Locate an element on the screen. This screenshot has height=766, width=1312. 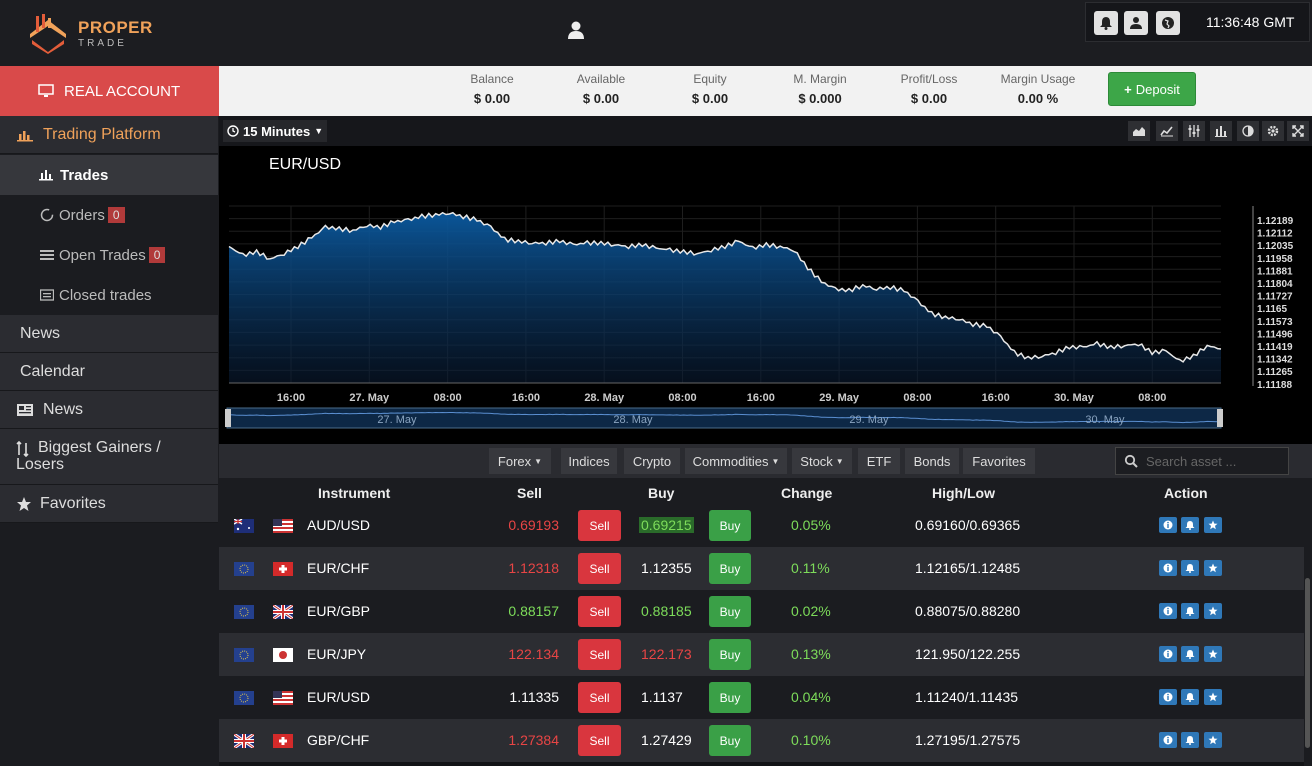
filter-stock: Stock ▼ is located at coordinates (822, 461).